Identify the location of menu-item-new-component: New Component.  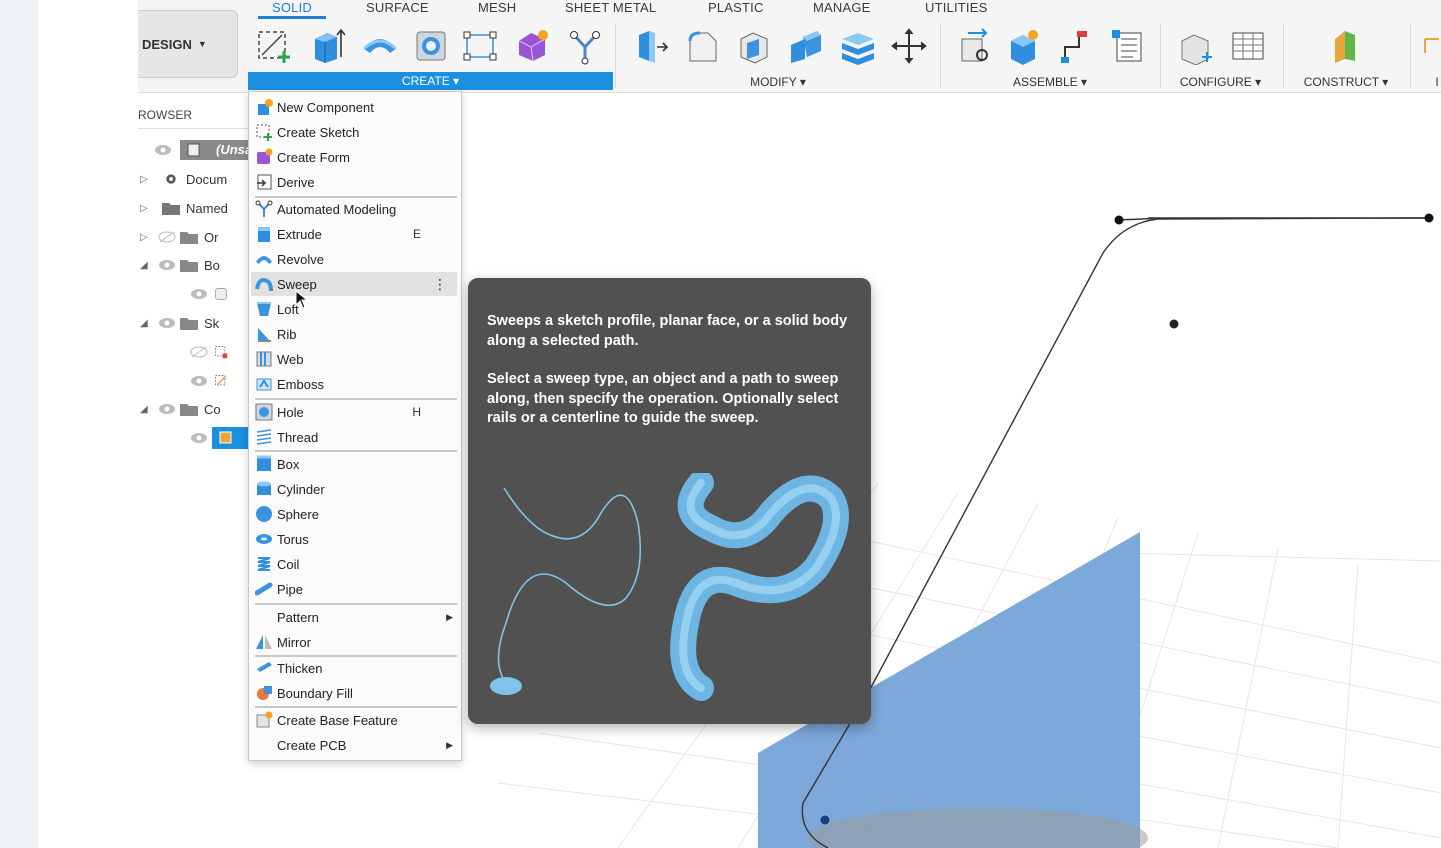
(354, 107).